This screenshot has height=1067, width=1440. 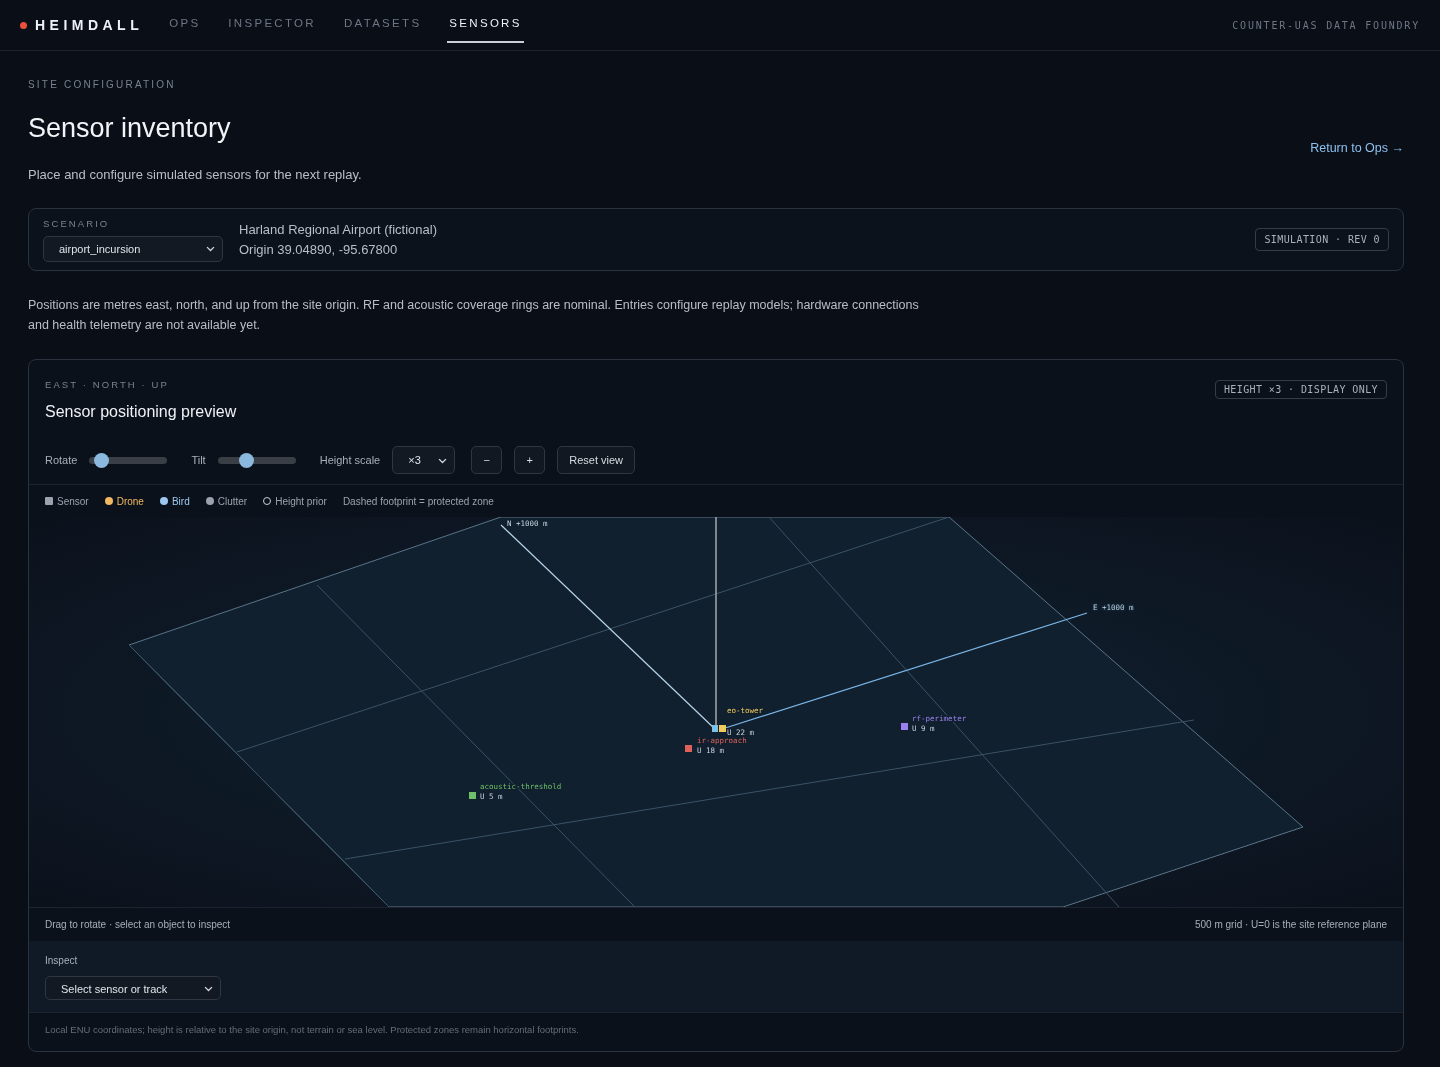 What do you see at coordinates (716, 1031) in the screenshot?
I see `footnote: Local ENU coordinates; height is relative to the site origin, not terrain or sea level. Protected zones remain horizontal footprints.` at bounding box center [716, 1031].